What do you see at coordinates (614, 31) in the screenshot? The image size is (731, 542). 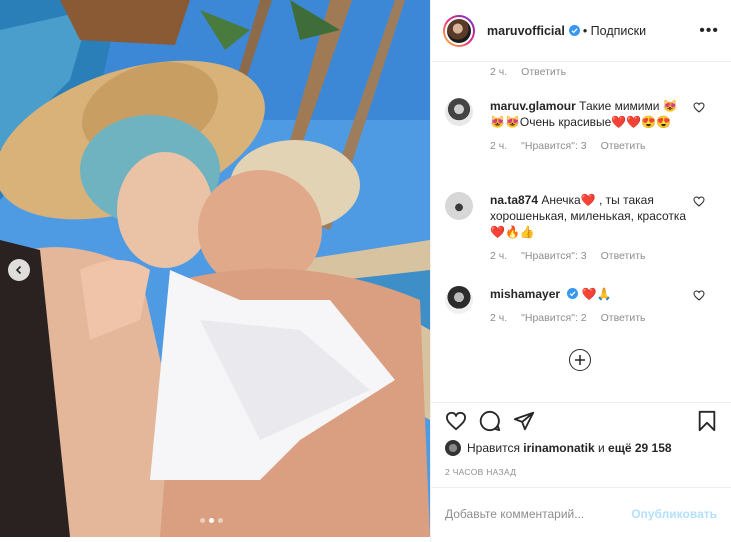 I see `follow-status: • Подписки` at bounding box center [614, 31].